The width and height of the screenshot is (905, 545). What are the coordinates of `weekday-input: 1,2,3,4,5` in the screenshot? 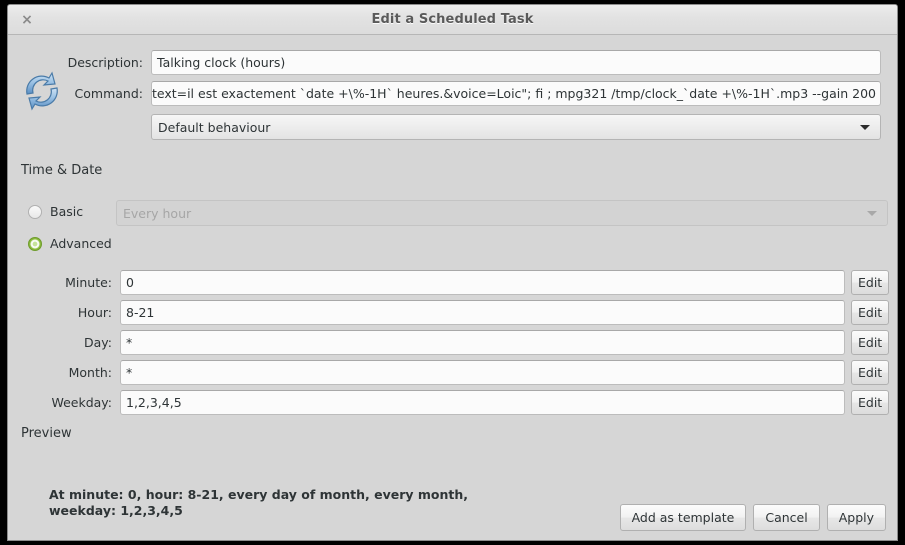 It's located at (482, 402).